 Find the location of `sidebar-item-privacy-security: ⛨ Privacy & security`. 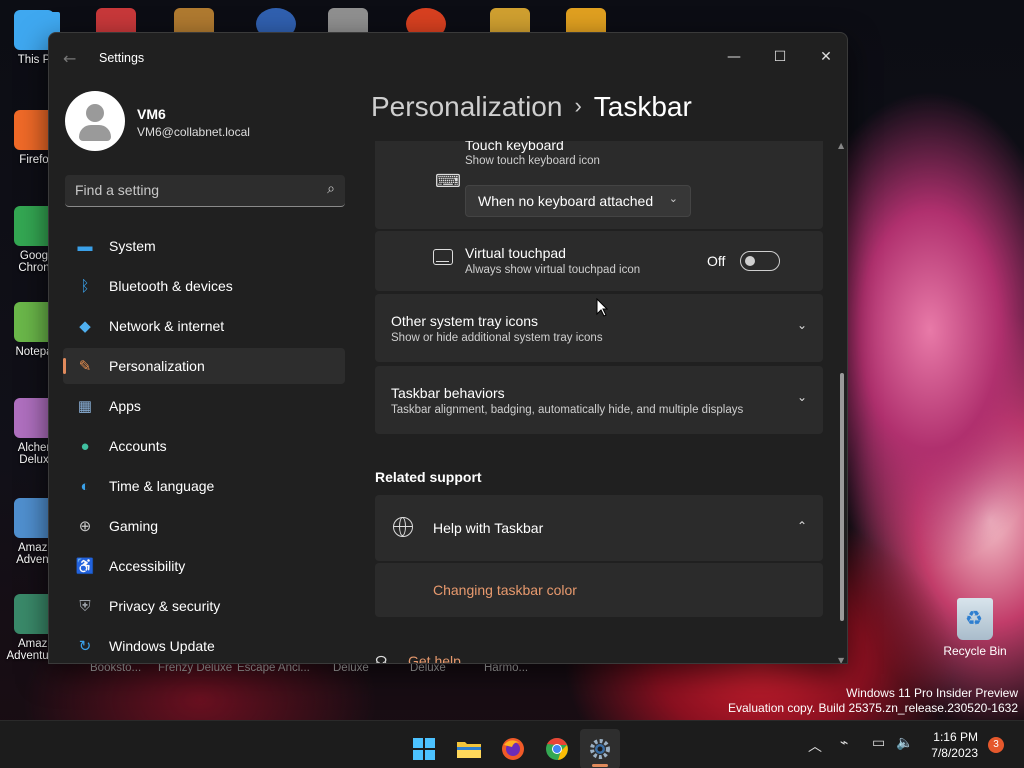

sidebar-item-privacy-security: ⛨ Privacy & security is located at coordinates (204, 606).